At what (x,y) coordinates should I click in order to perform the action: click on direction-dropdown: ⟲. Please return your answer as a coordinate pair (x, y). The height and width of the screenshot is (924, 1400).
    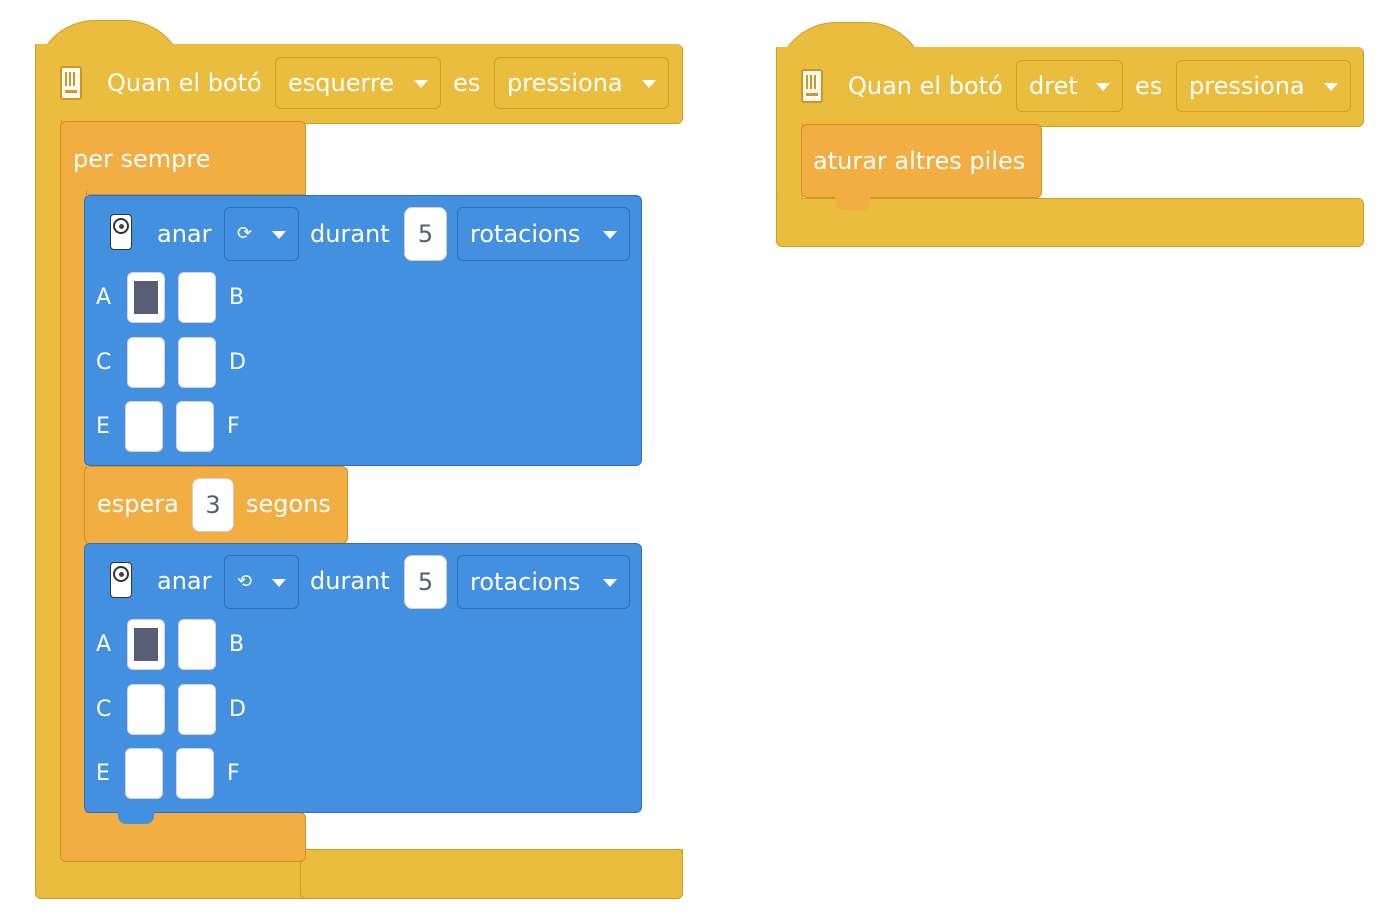
    Looking at the image, I should click on (261, 582).